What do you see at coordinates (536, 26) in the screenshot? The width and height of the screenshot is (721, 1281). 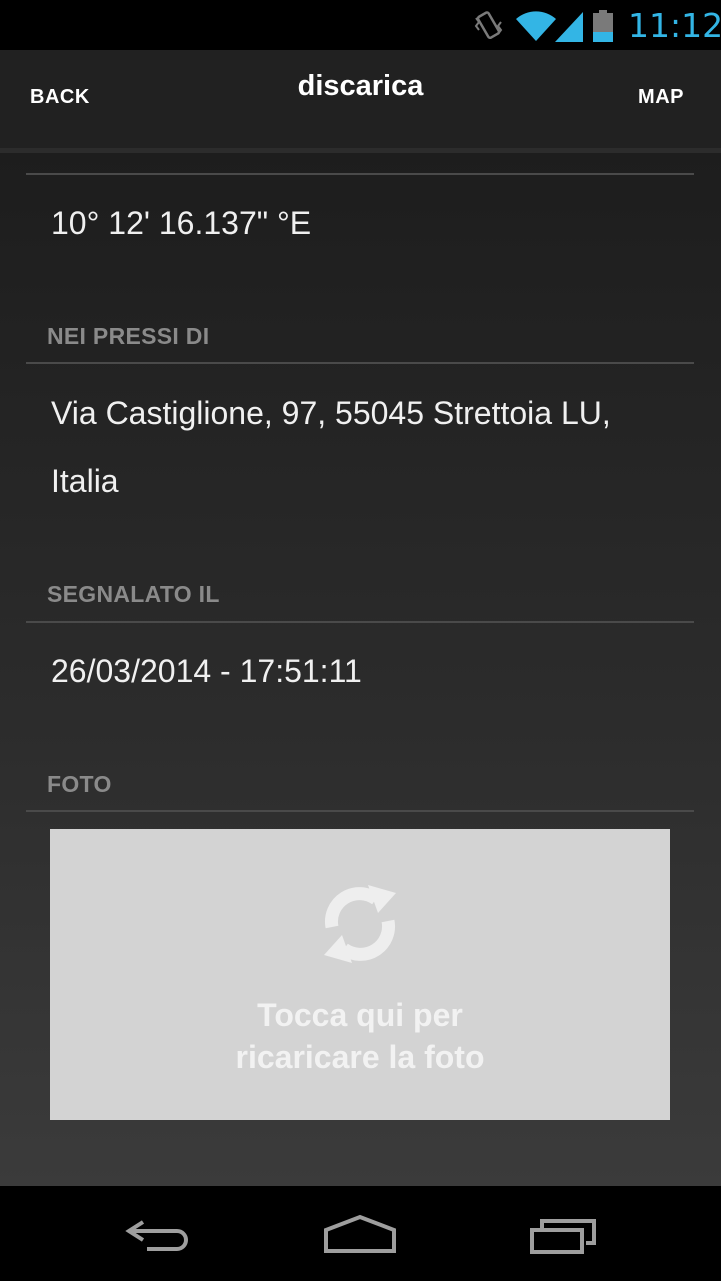 I see `wifi-icon` at bounding box center [536, 26].